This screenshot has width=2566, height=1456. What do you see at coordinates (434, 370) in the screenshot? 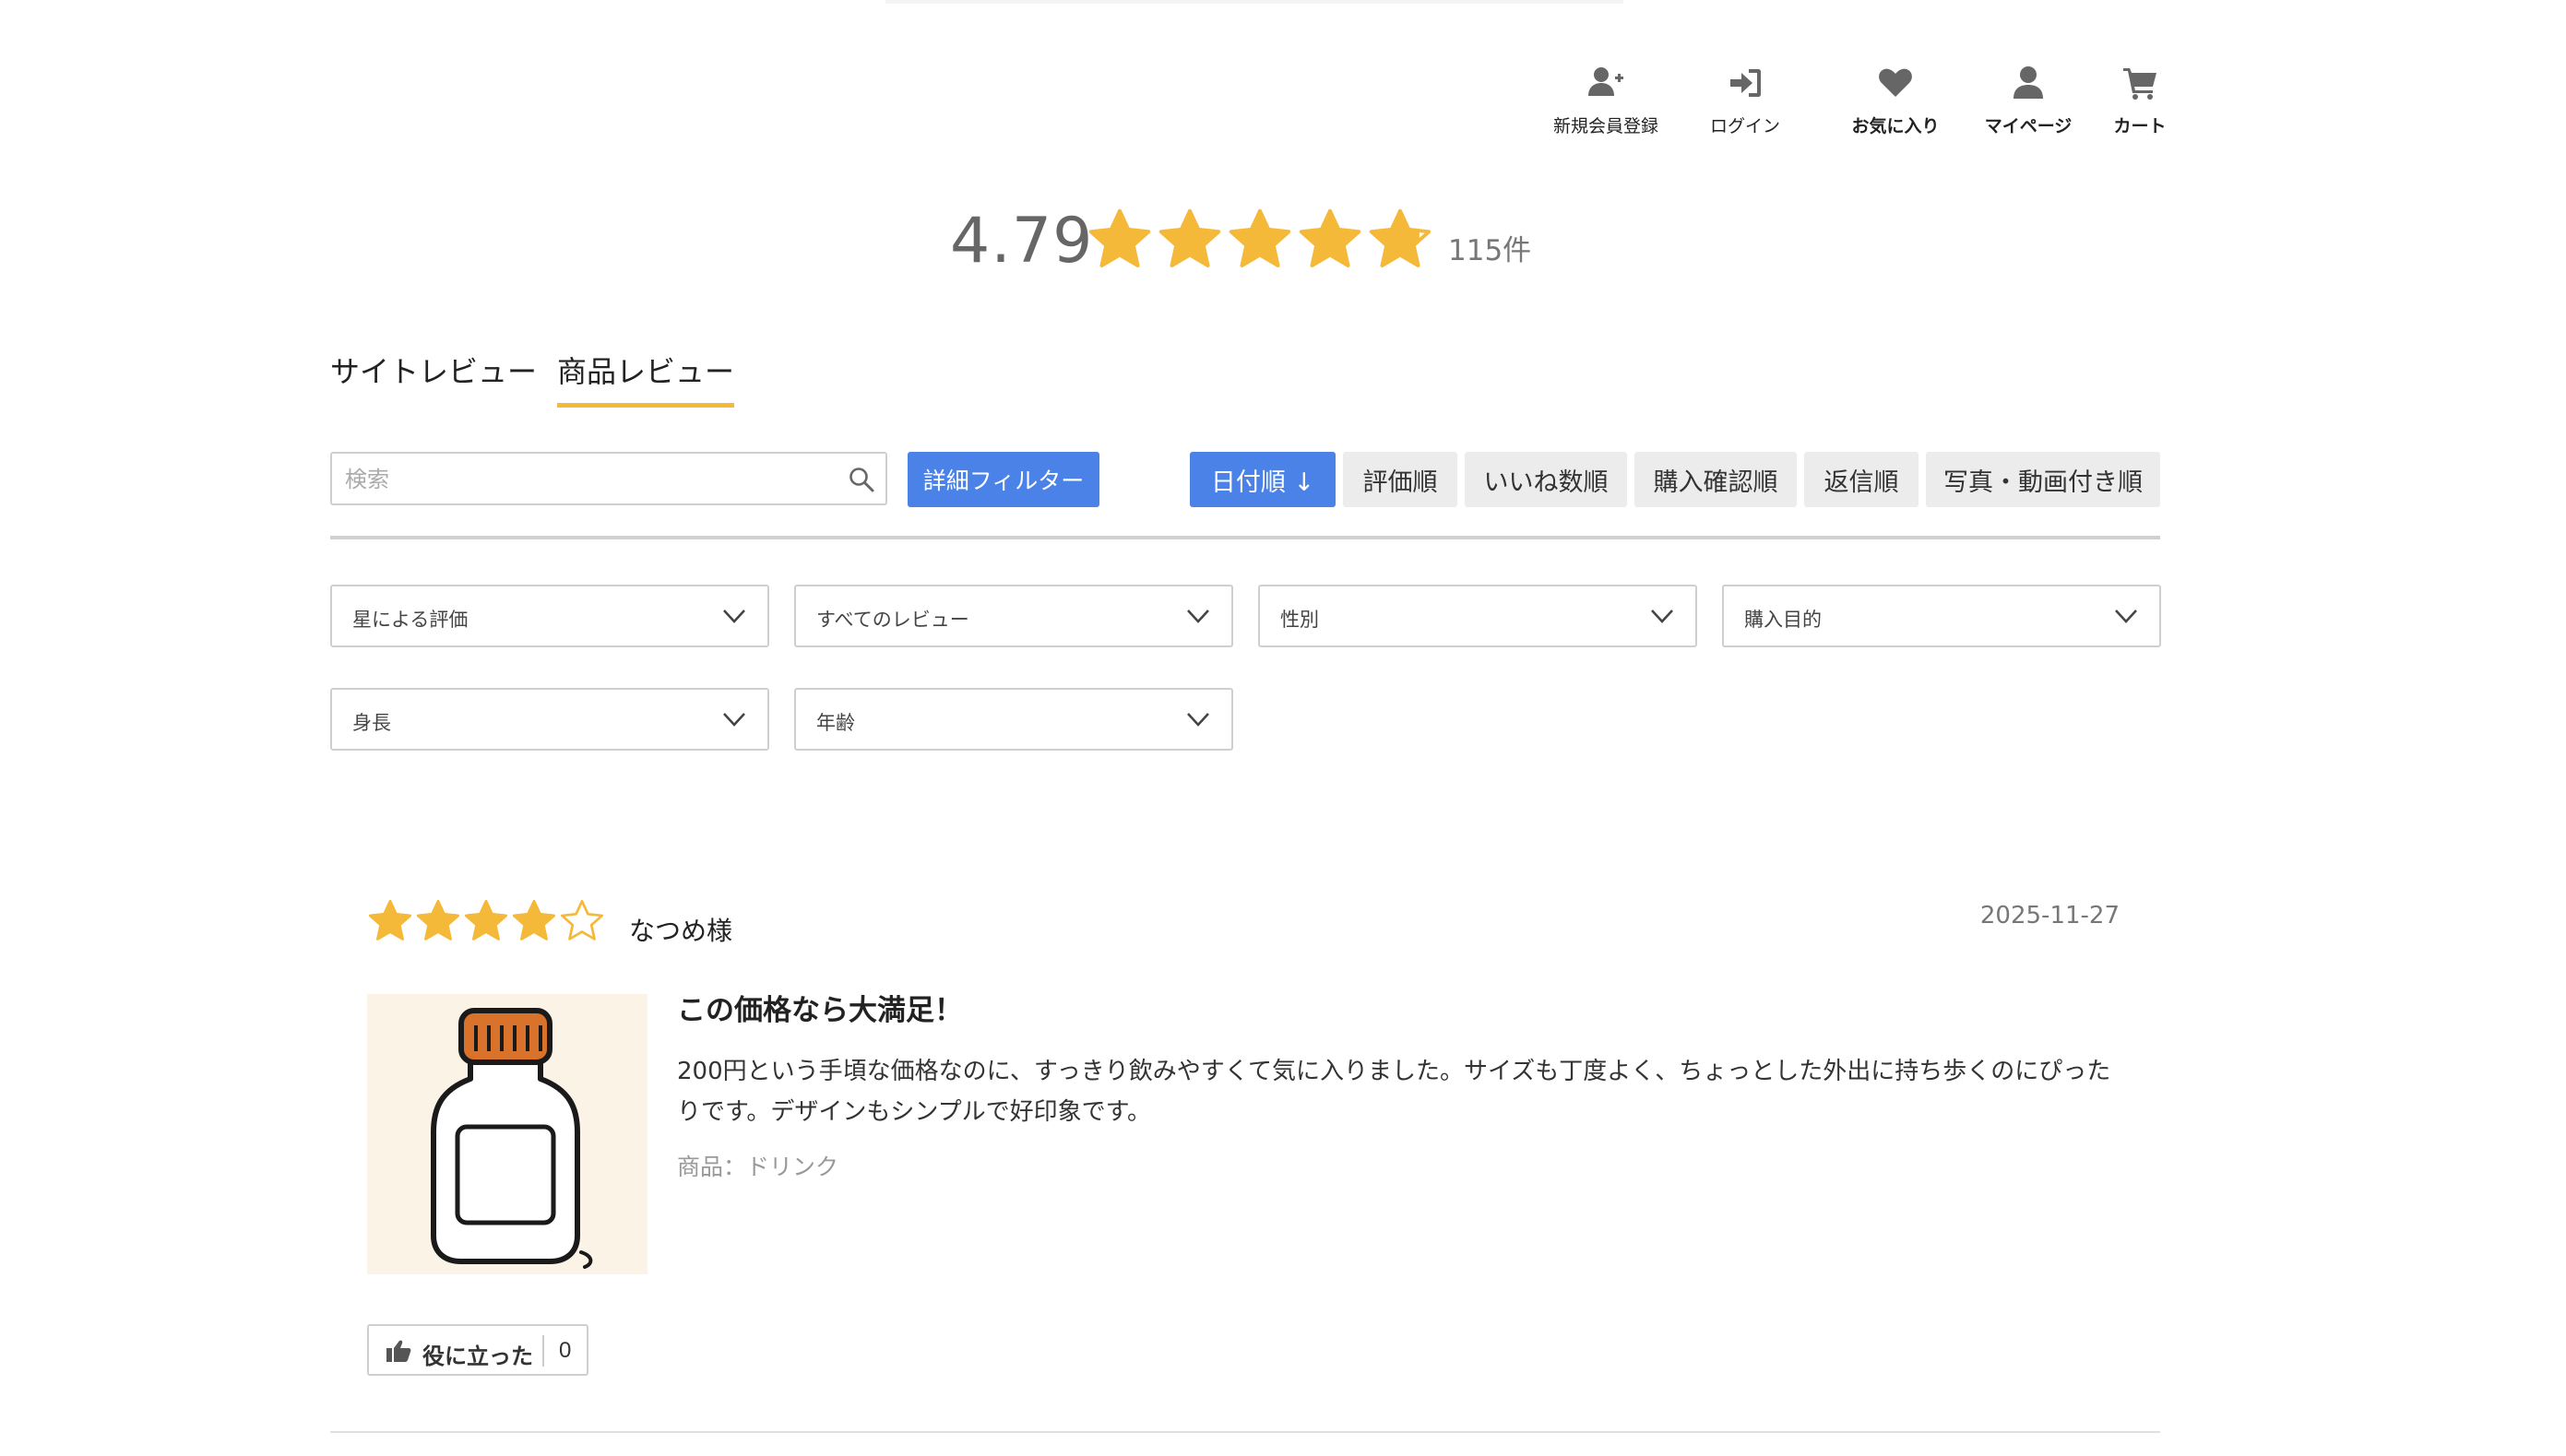
I see `tab-site-review: サイトレビュー` at bounding box center [434, 370].